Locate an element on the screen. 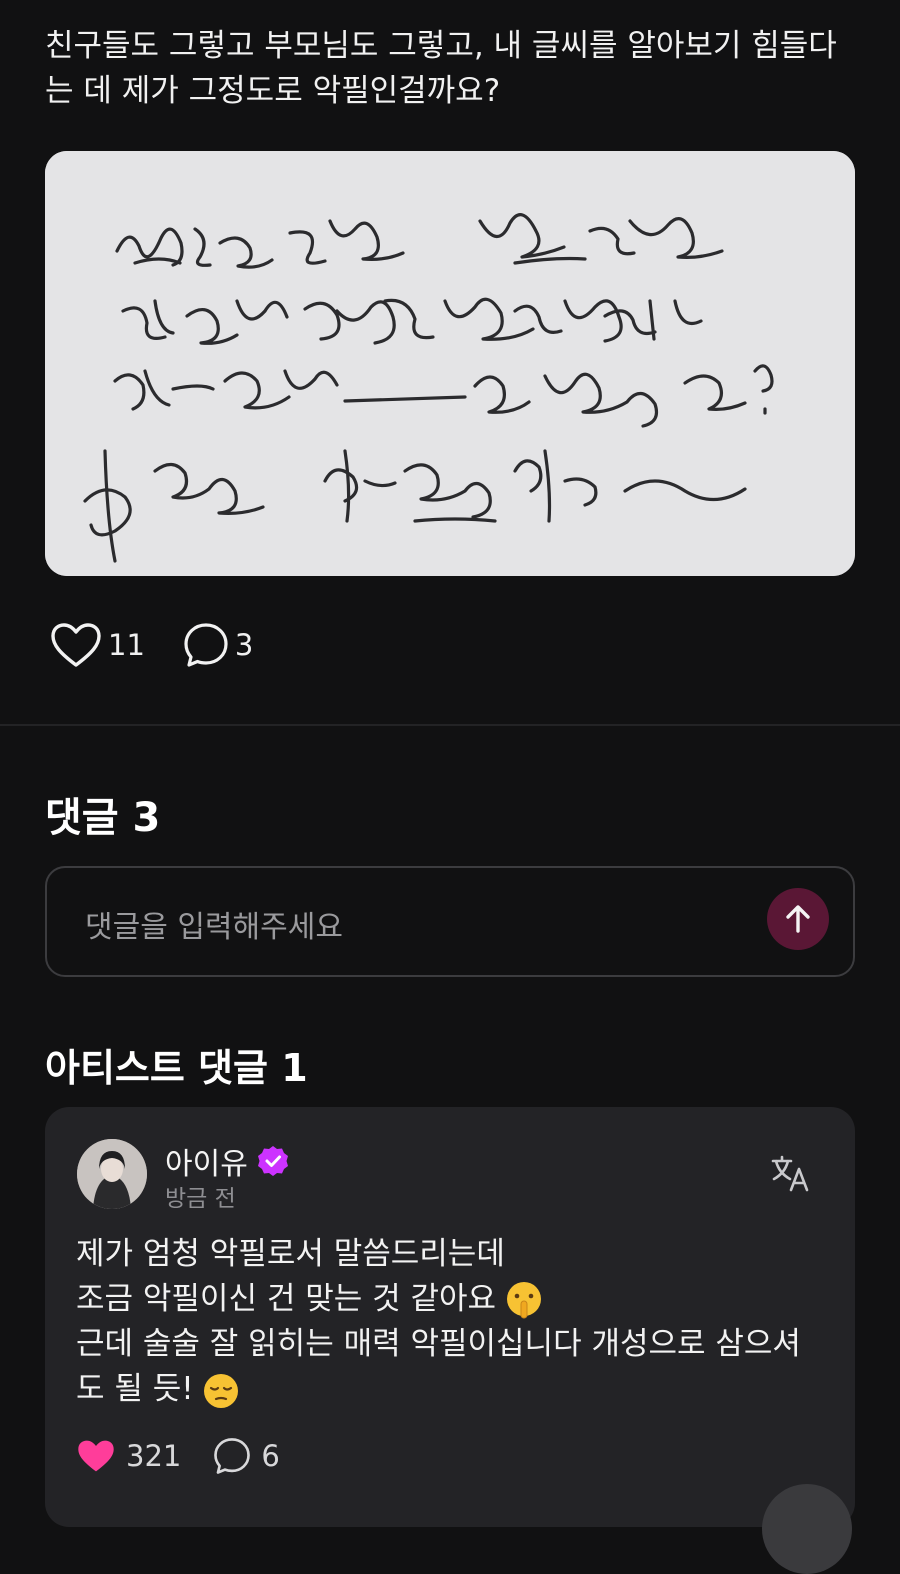 The width and height of the screenshot is (900, 1574). avatar is located at coordinates (112, 1174).